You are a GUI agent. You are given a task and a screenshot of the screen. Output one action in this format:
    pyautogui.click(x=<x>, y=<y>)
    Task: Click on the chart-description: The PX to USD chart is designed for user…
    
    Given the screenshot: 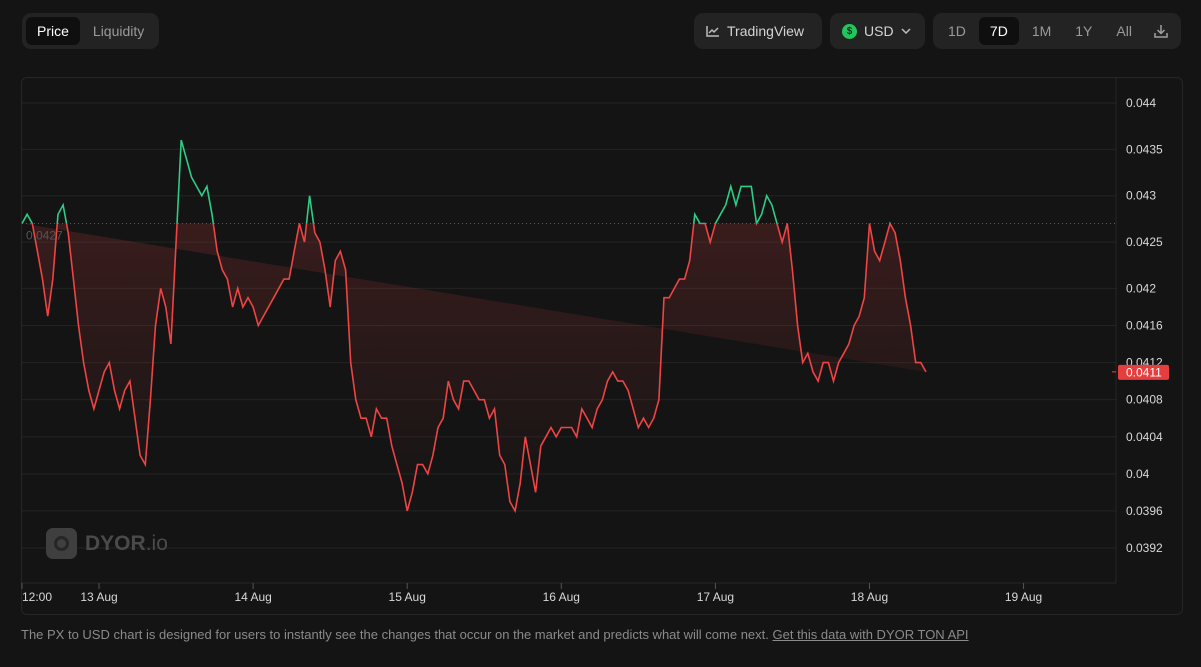 What is the action you would take?
    pyautogui.click(x=495, y=634)
    